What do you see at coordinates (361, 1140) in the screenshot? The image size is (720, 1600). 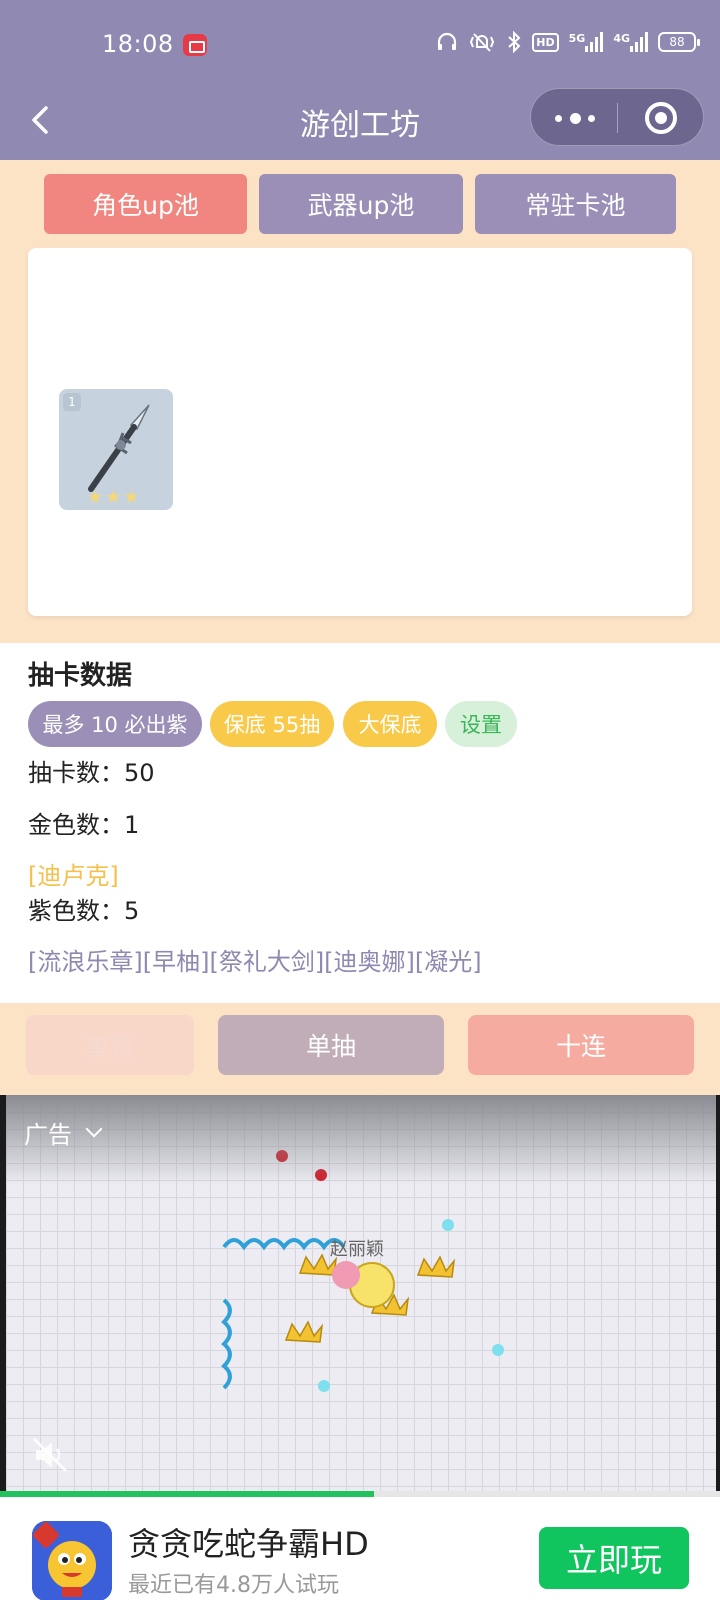 I see `ad-top-shade` at bounding box center [361, 1140].